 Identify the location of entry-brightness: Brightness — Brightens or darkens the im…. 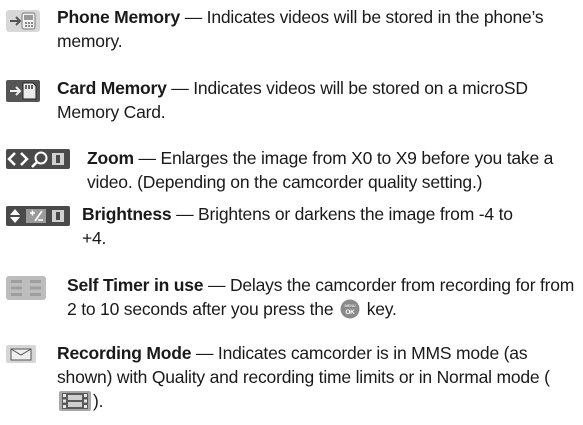
(302, 226).